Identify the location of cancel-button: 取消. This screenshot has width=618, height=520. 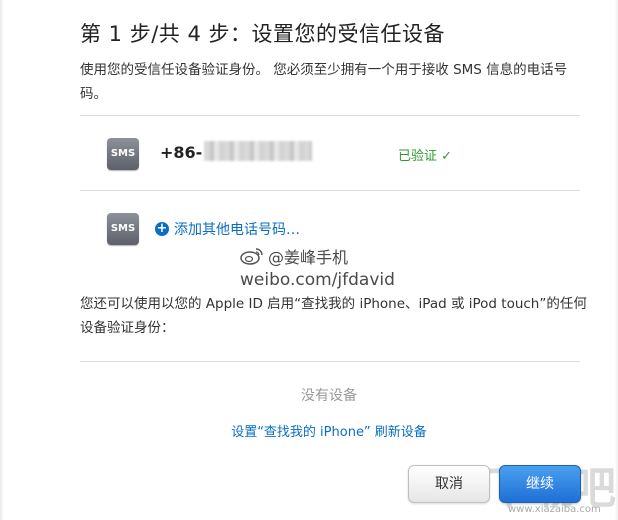
(449, 484).